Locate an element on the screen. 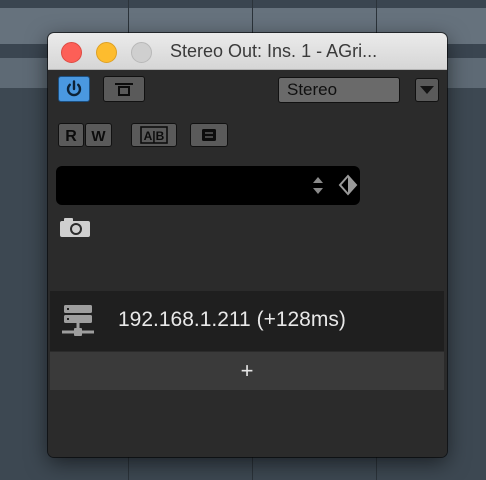  server-list-item: 192.168.1.211 (+128ms) is located at coordinates (247, 321).